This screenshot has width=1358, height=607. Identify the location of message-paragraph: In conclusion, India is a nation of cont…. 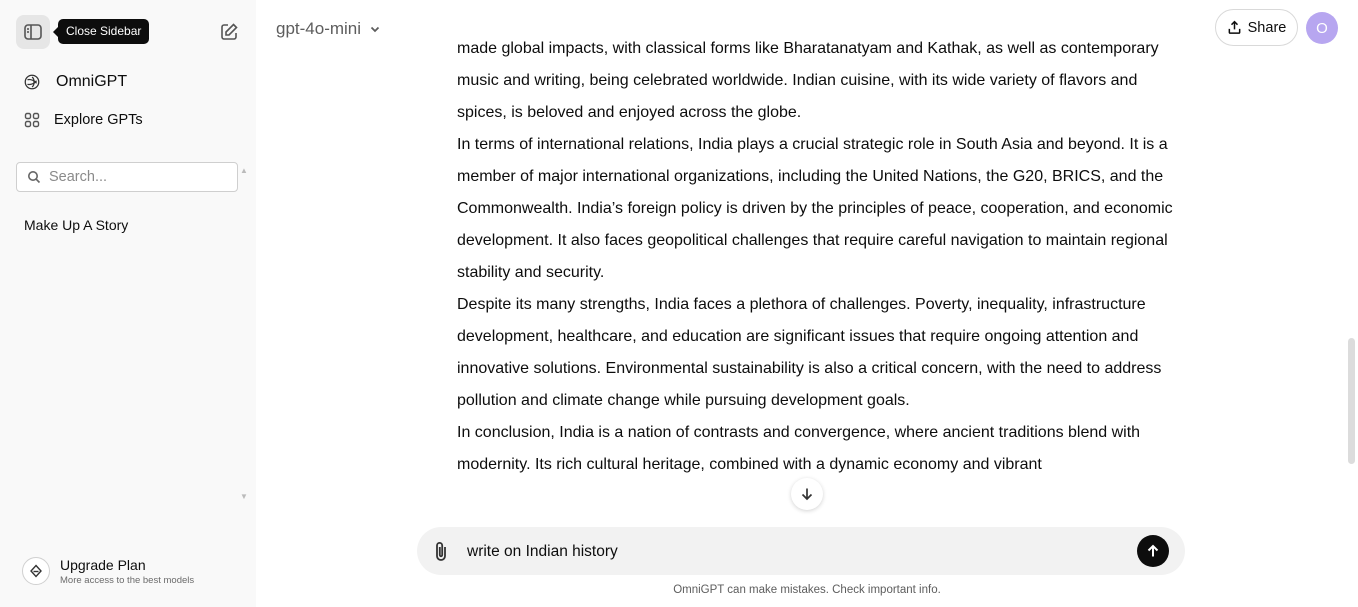
(799, 448).